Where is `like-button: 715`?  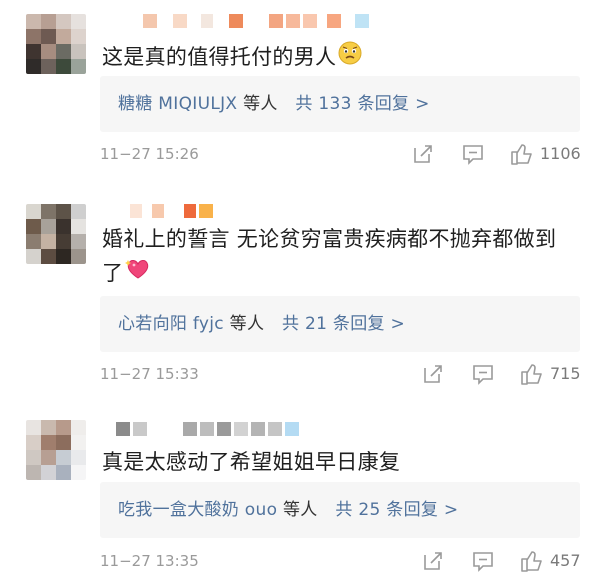
like-button: 715 is located at coordinates (550, 374).